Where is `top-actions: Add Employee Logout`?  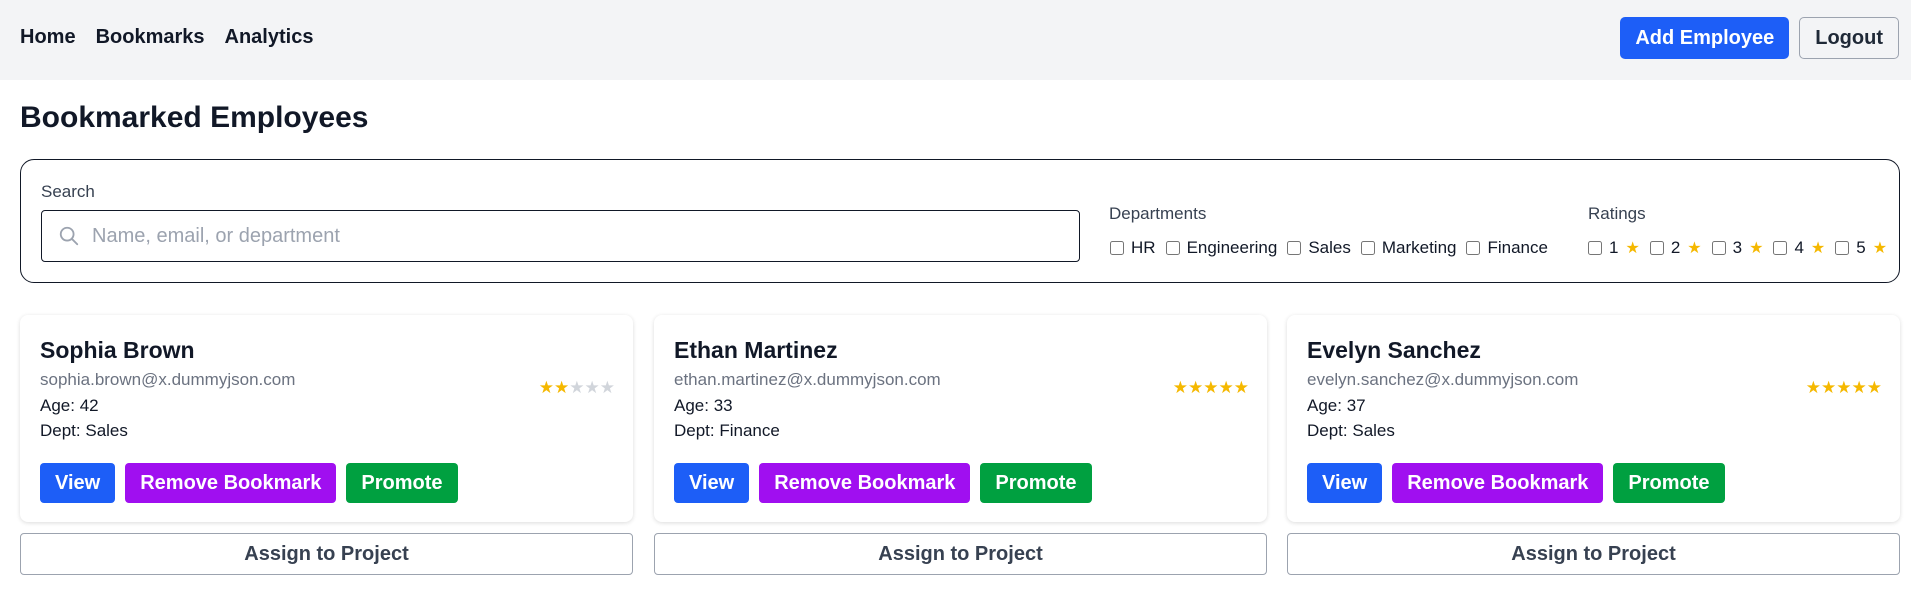 top-actions: Add Employee Logout is located at coordinates (1759, 38).